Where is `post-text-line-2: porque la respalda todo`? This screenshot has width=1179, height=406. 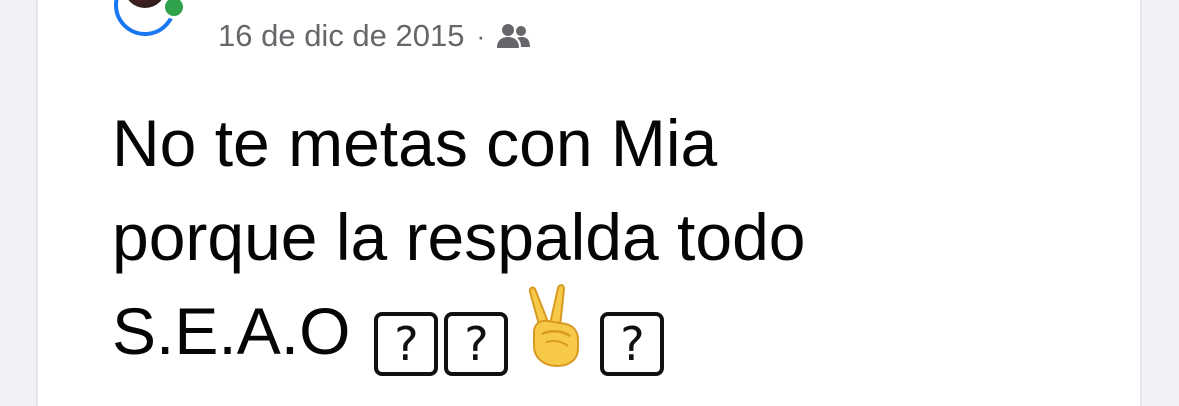
post-text-line-2: porque la respalda todo is located at coordinates (459, 237).